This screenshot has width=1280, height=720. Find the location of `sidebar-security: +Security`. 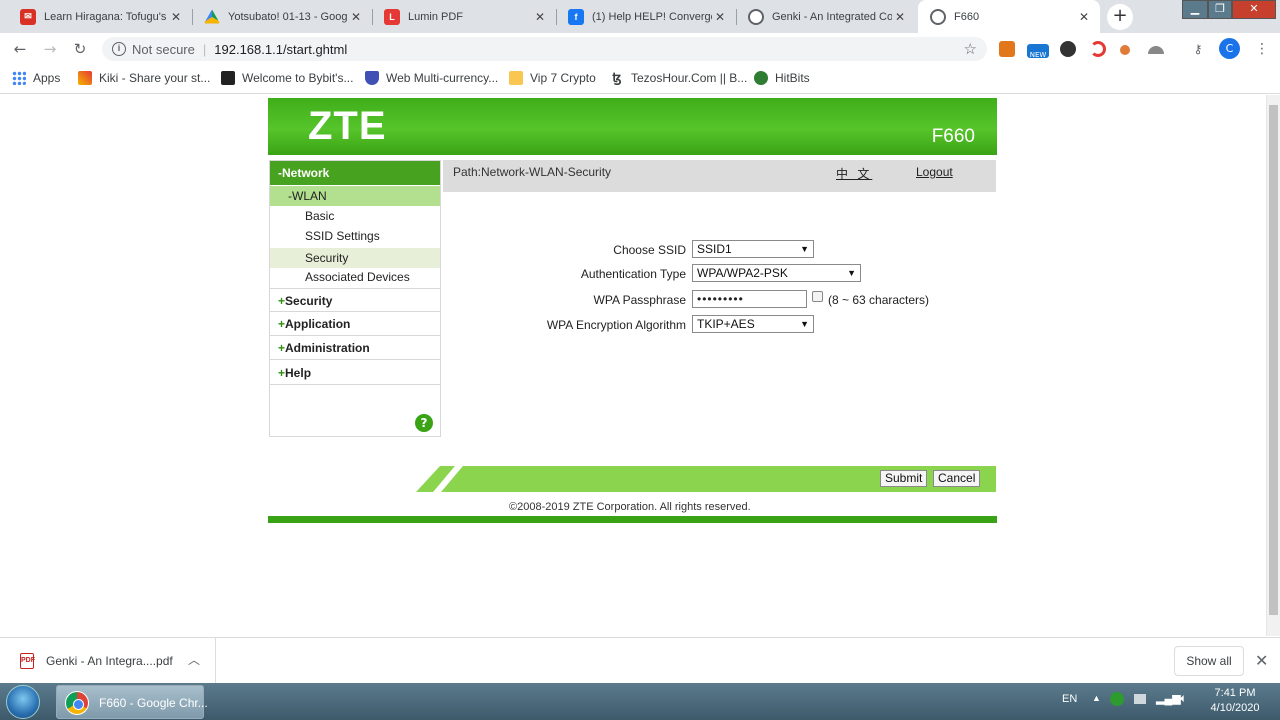

sidebar-security: +Security is located at coordinates (355, 300).